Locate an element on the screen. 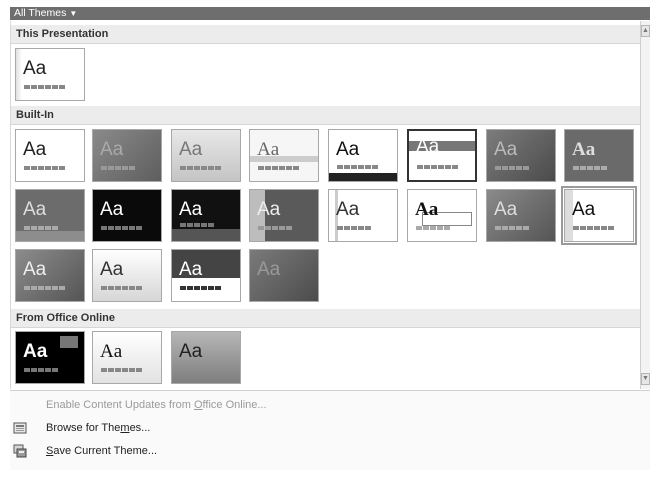 Image resolution: width=650 pixels, height=477 pixels. theme-oriel: Aa is located at coordinates (363, 215).